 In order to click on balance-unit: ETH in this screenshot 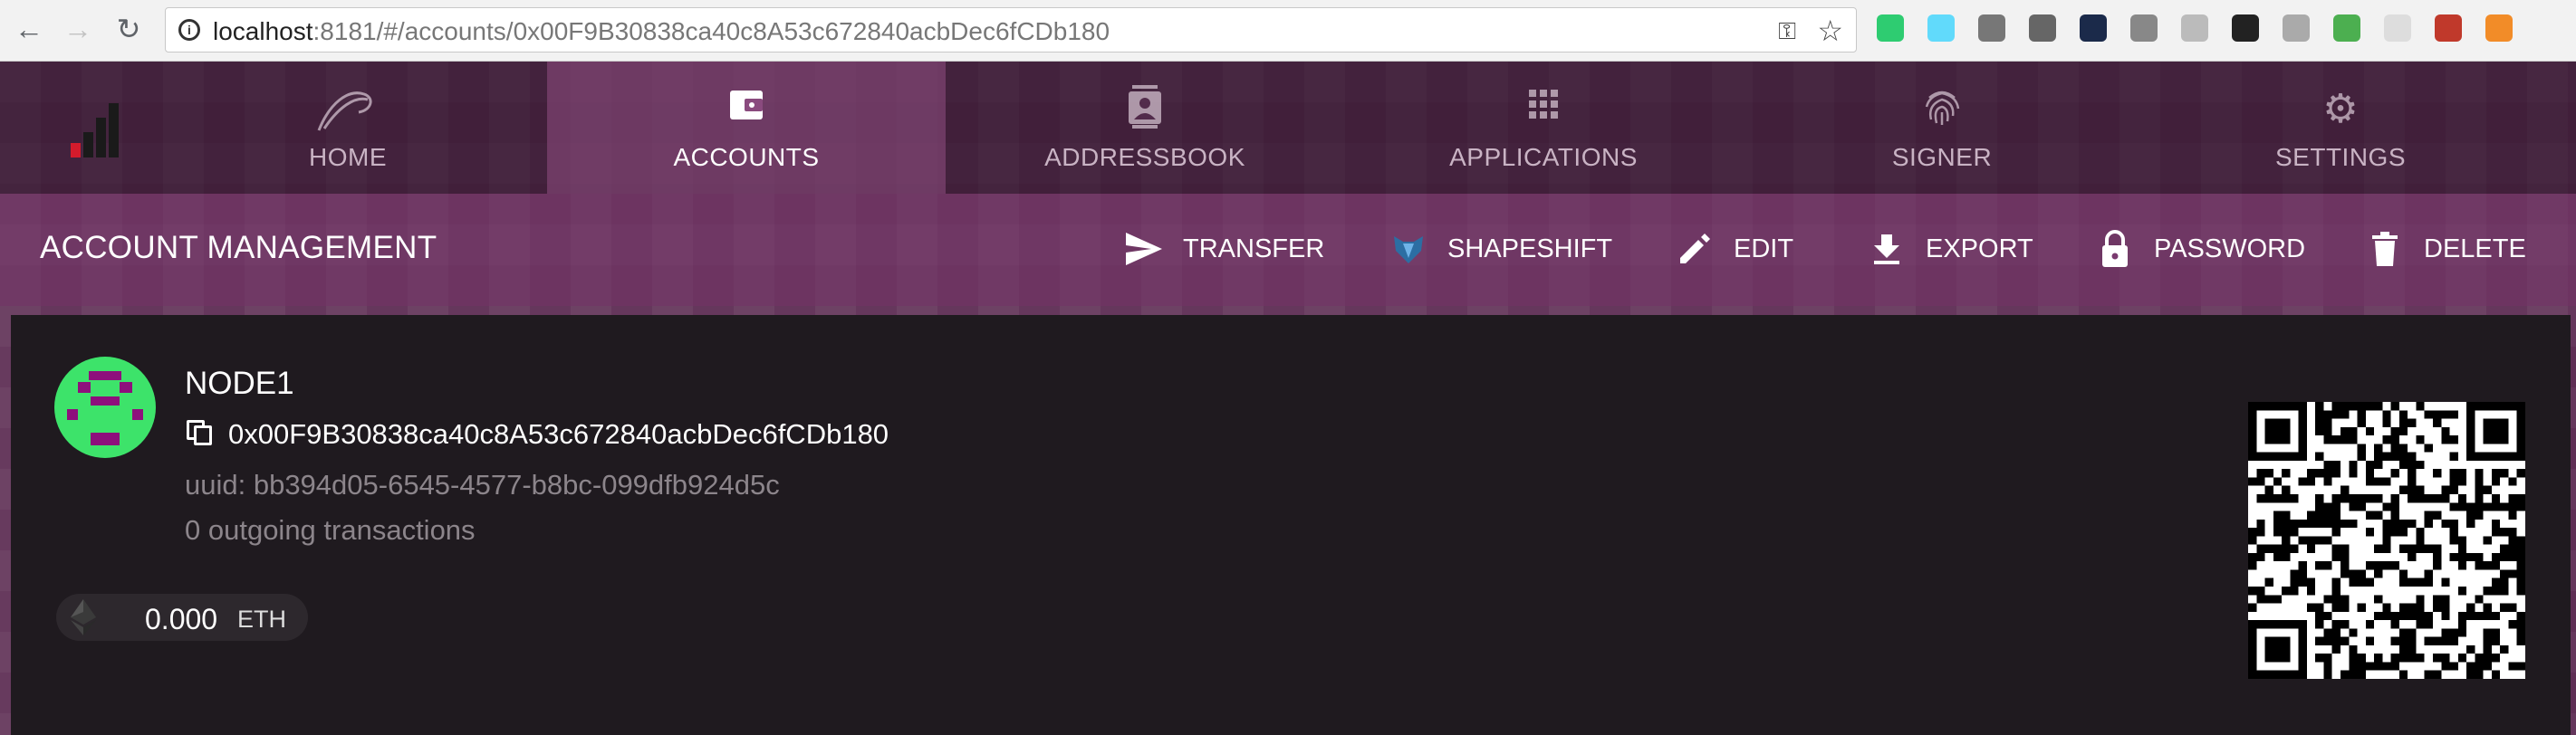, I will do `click(261, 620)`.